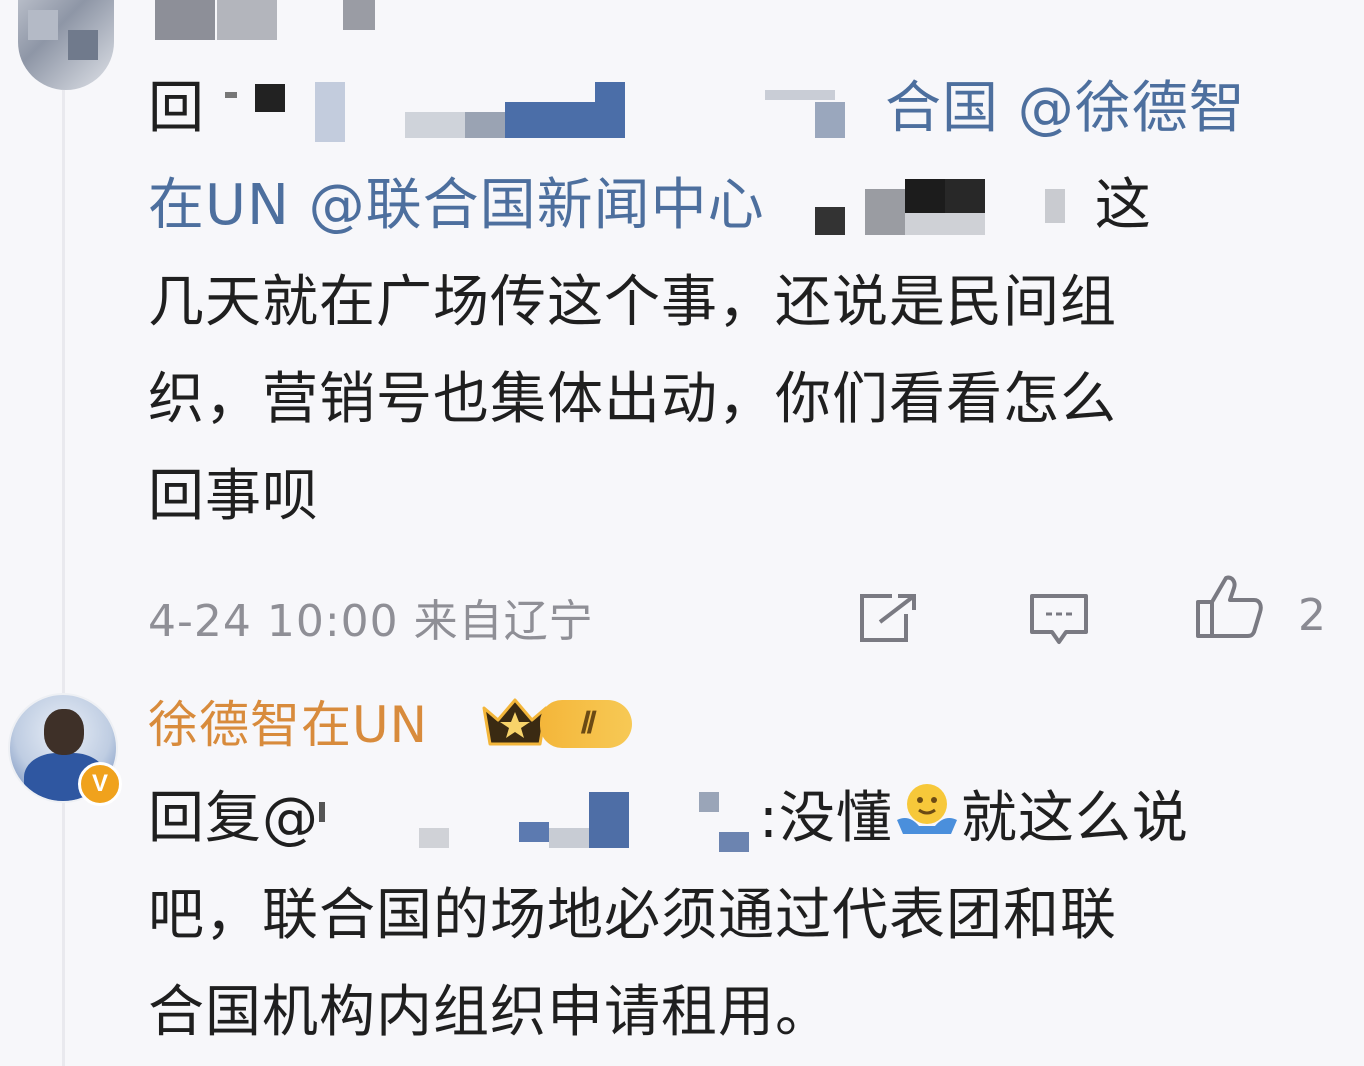 This screenshot has width=1364, height=1066. I want to click on verified-badge: V, so click(100, 784).